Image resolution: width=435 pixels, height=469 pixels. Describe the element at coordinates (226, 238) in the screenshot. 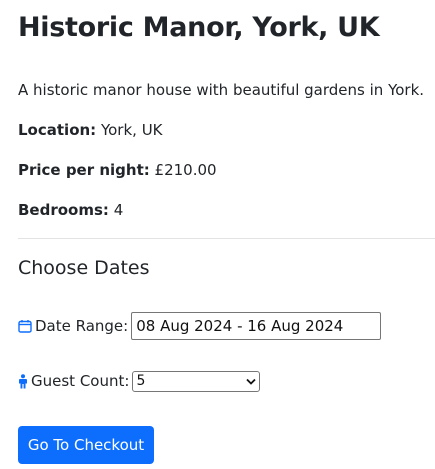

I see `section-divider` at that location.